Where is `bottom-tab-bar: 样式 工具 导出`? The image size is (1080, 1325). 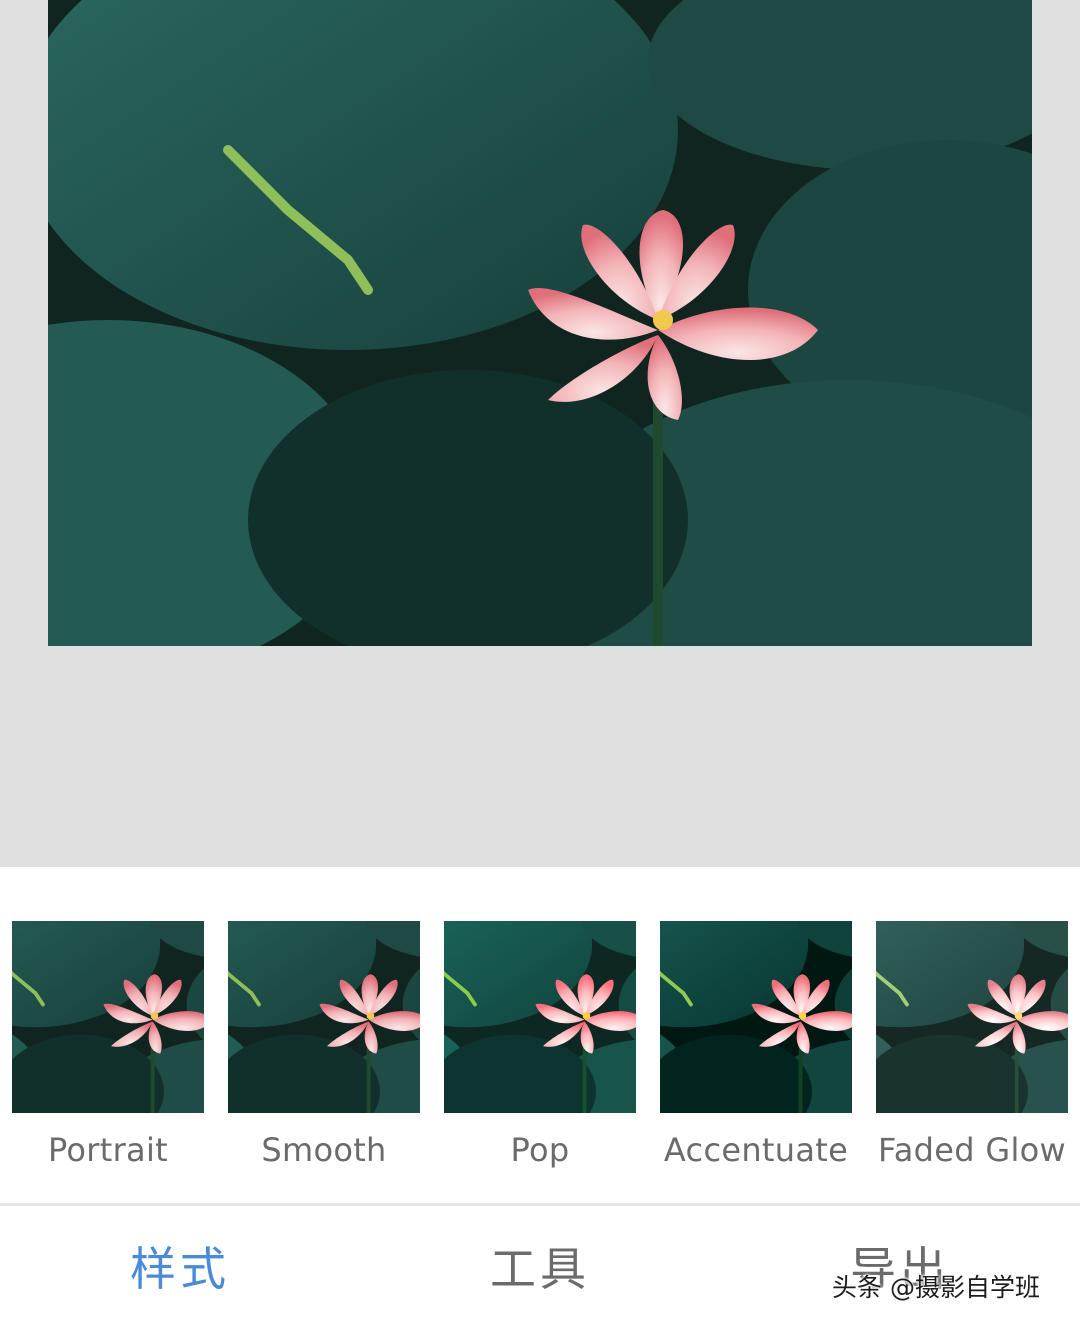
bottom-tab-bar: 样式 工具 导出 is located at coordinates (540, 1265).